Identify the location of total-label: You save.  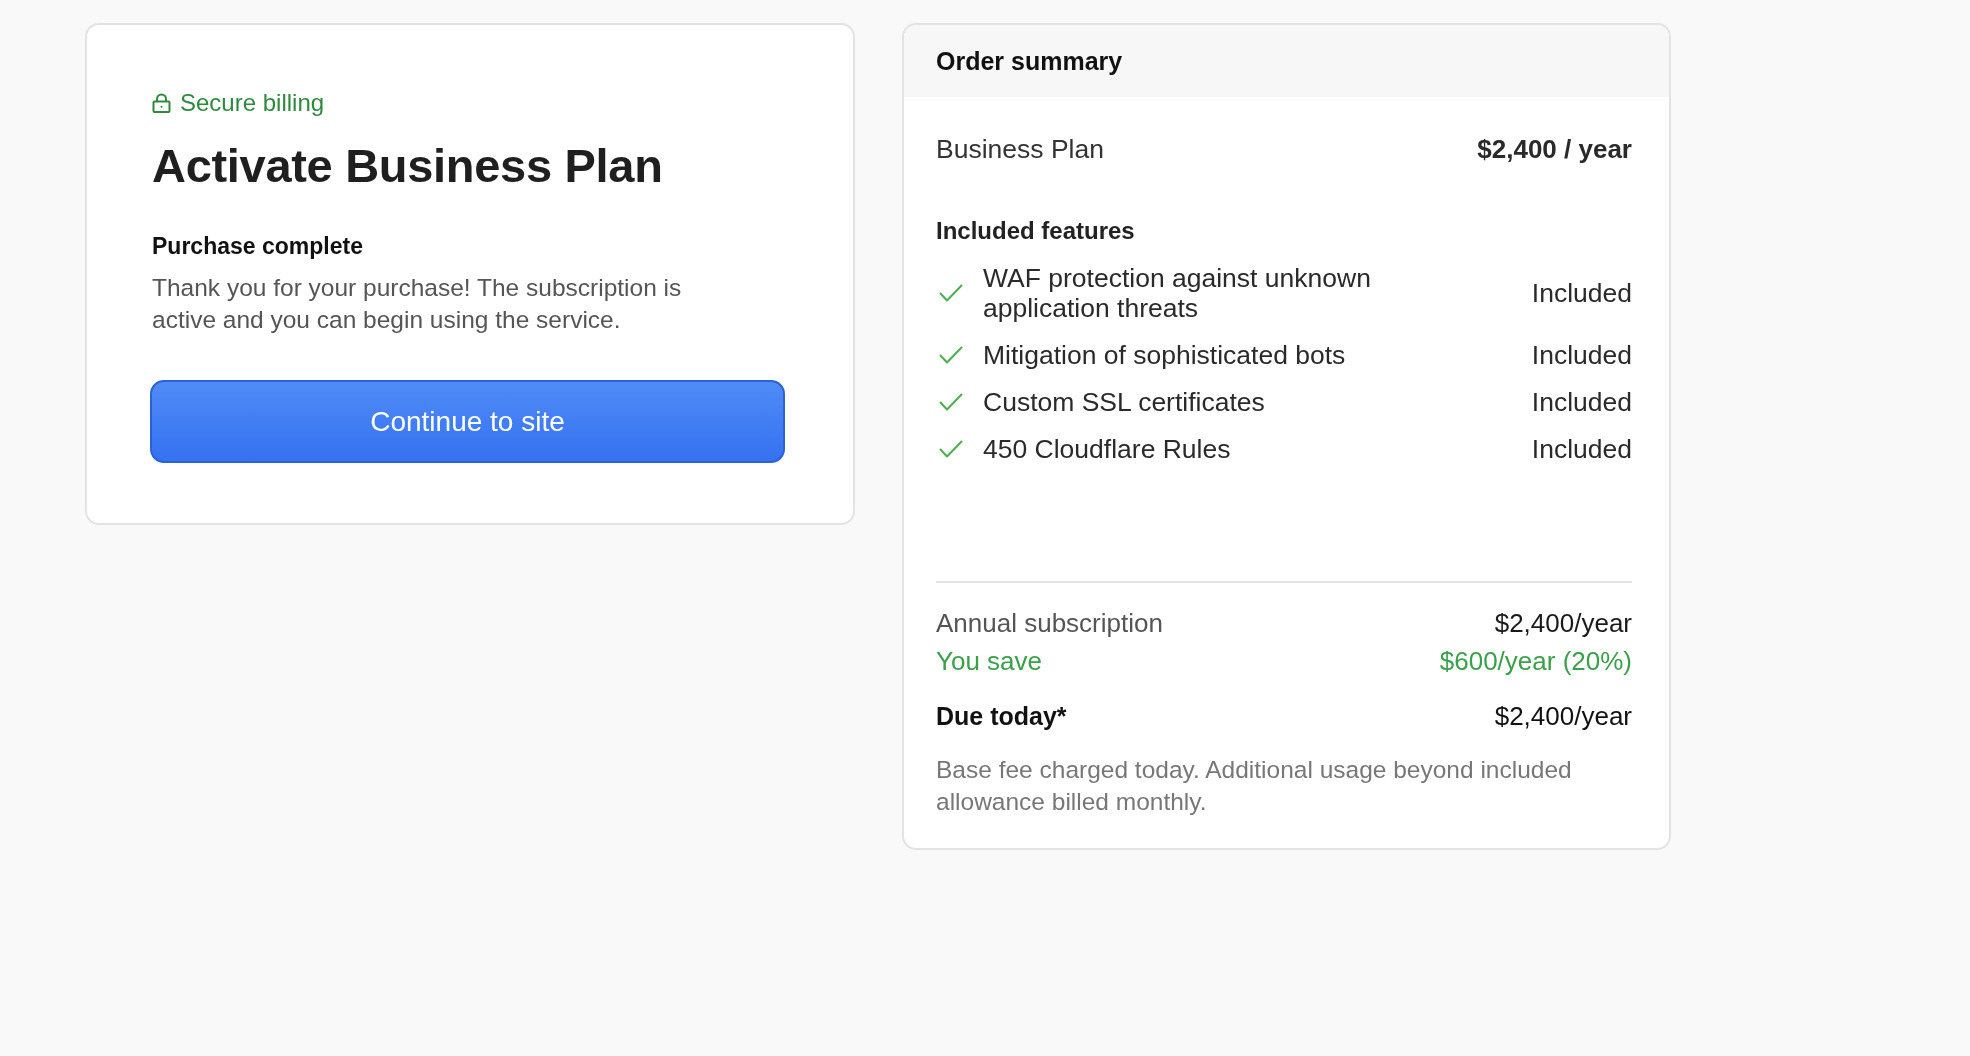
(989, 661).